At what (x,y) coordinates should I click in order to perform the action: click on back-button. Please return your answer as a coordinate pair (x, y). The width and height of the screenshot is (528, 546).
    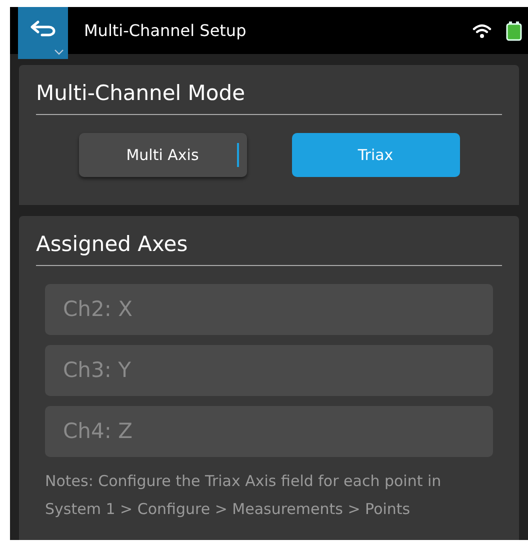
    Looking at the image, I should click on (43, 33).